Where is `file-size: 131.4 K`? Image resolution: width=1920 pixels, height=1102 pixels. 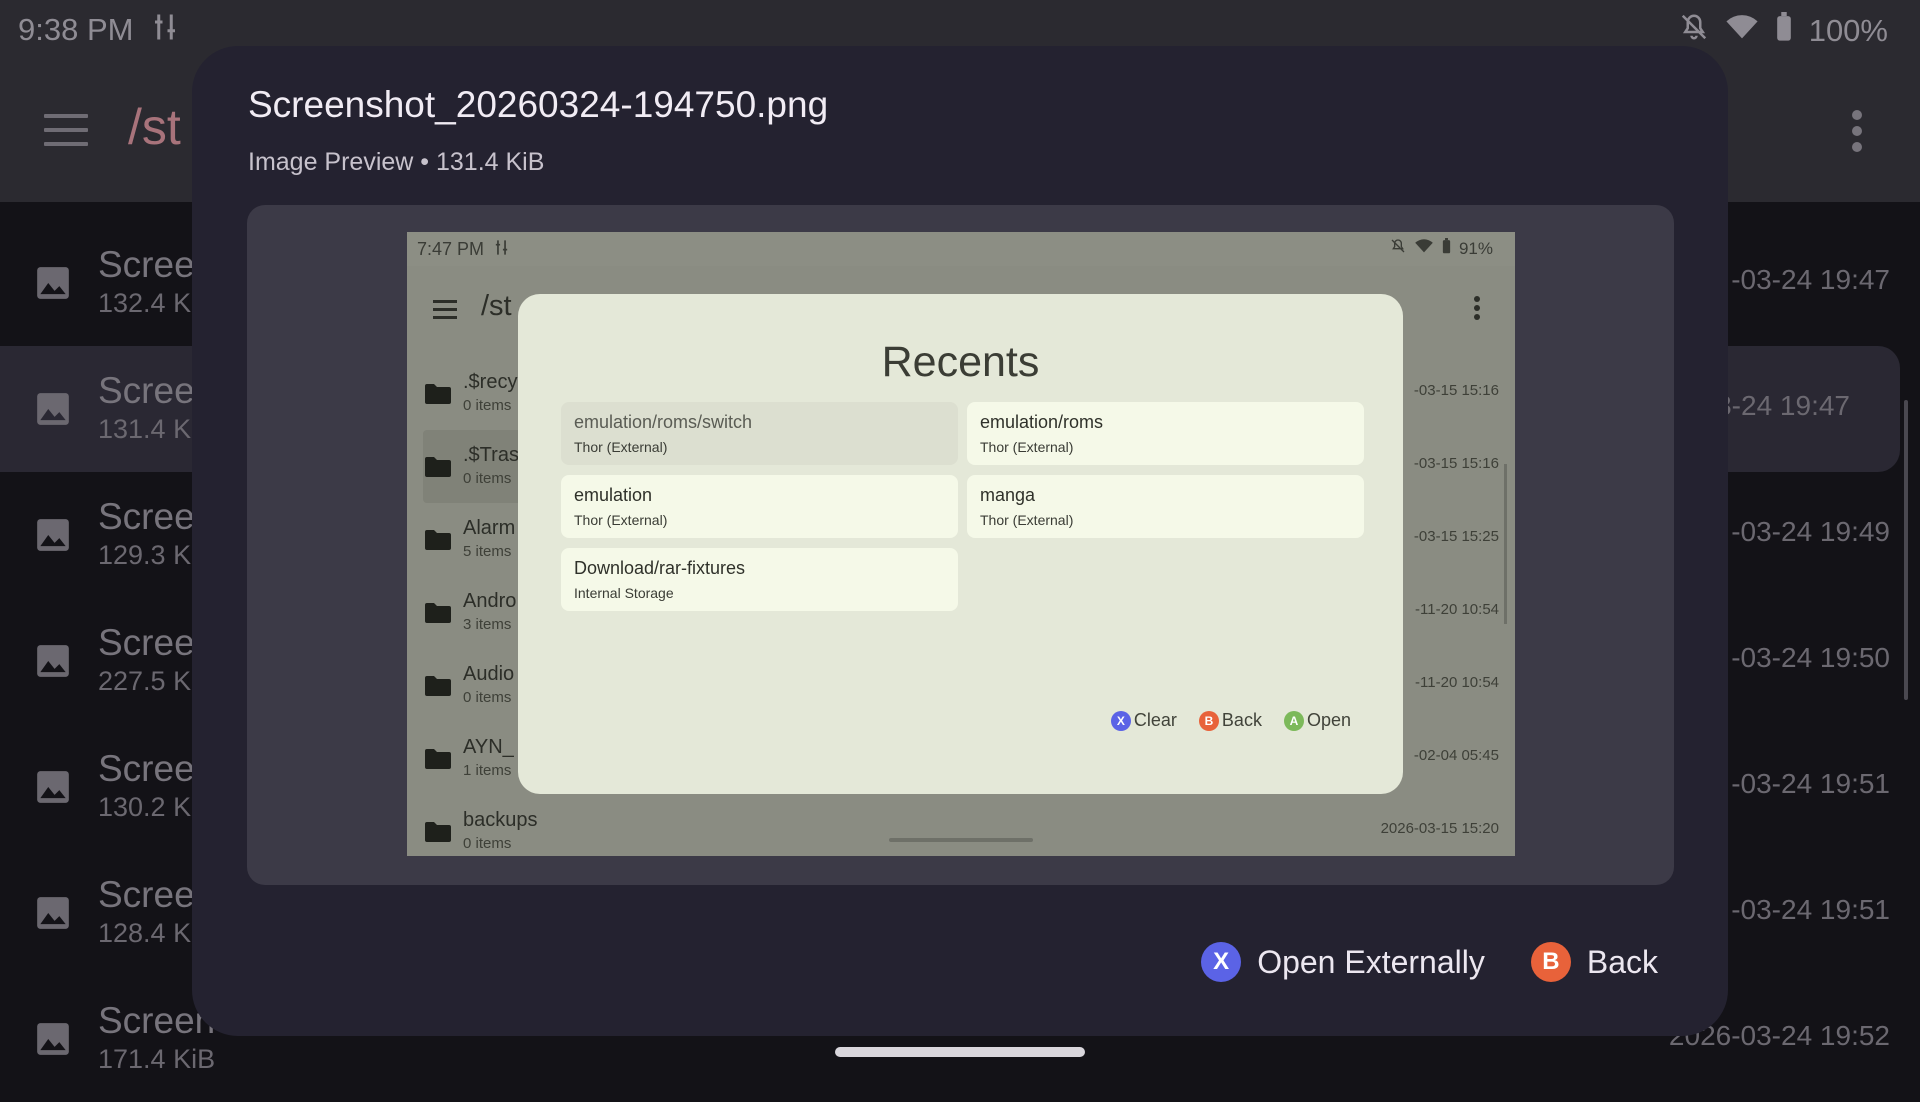
file-size: 131.4 K is located at coordinates (145, 429).